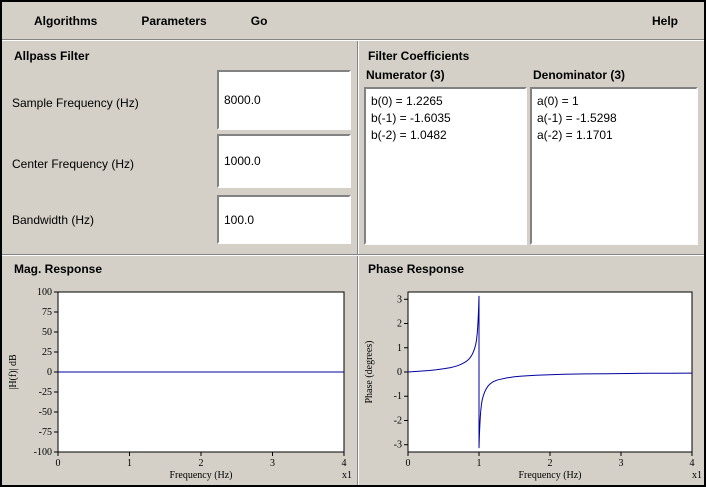 The height and width of the screenshot is (487, 706). What do you see at coordinates (44, 292) in the screenshot?
I see `svg-text: 100` at bounding box center [44, 292].